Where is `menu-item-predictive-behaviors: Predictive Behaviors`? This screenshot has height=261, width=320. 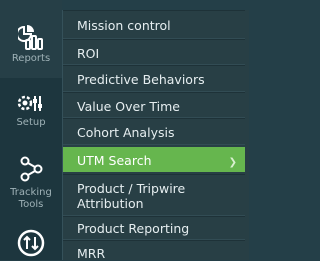
menu-item-predictive-behaviors: Predictive Behaviors is located at coordinates (154, 78).